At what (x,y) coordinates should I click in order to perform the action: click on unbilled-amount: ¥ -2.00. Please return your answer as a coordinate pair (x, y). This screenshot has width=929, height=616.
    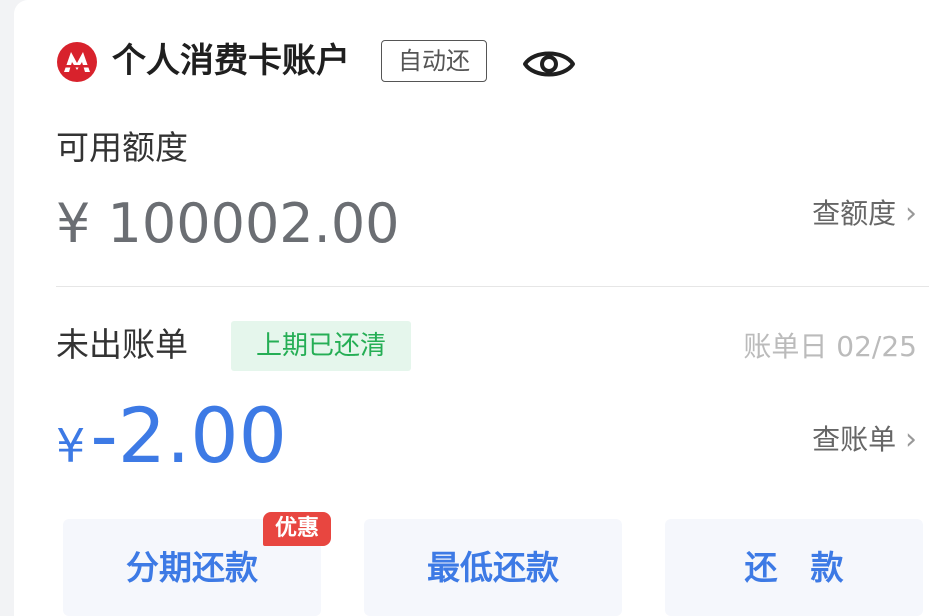
    Looking at the image, I should click on (171, 446).